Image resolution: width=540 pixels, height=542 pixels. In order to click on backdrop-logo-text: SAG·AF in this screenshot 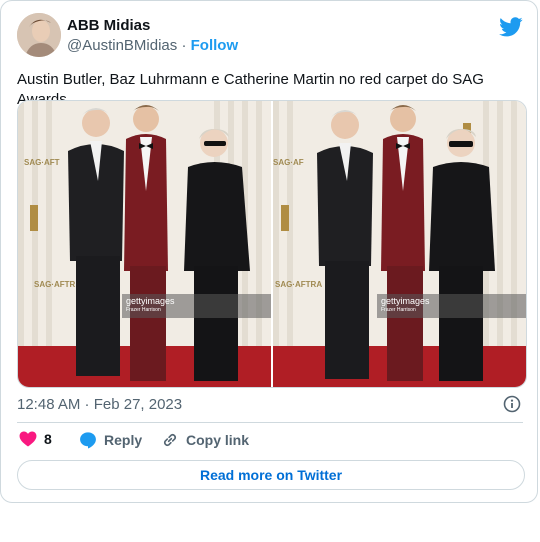, I will do `click(288, 162)`.